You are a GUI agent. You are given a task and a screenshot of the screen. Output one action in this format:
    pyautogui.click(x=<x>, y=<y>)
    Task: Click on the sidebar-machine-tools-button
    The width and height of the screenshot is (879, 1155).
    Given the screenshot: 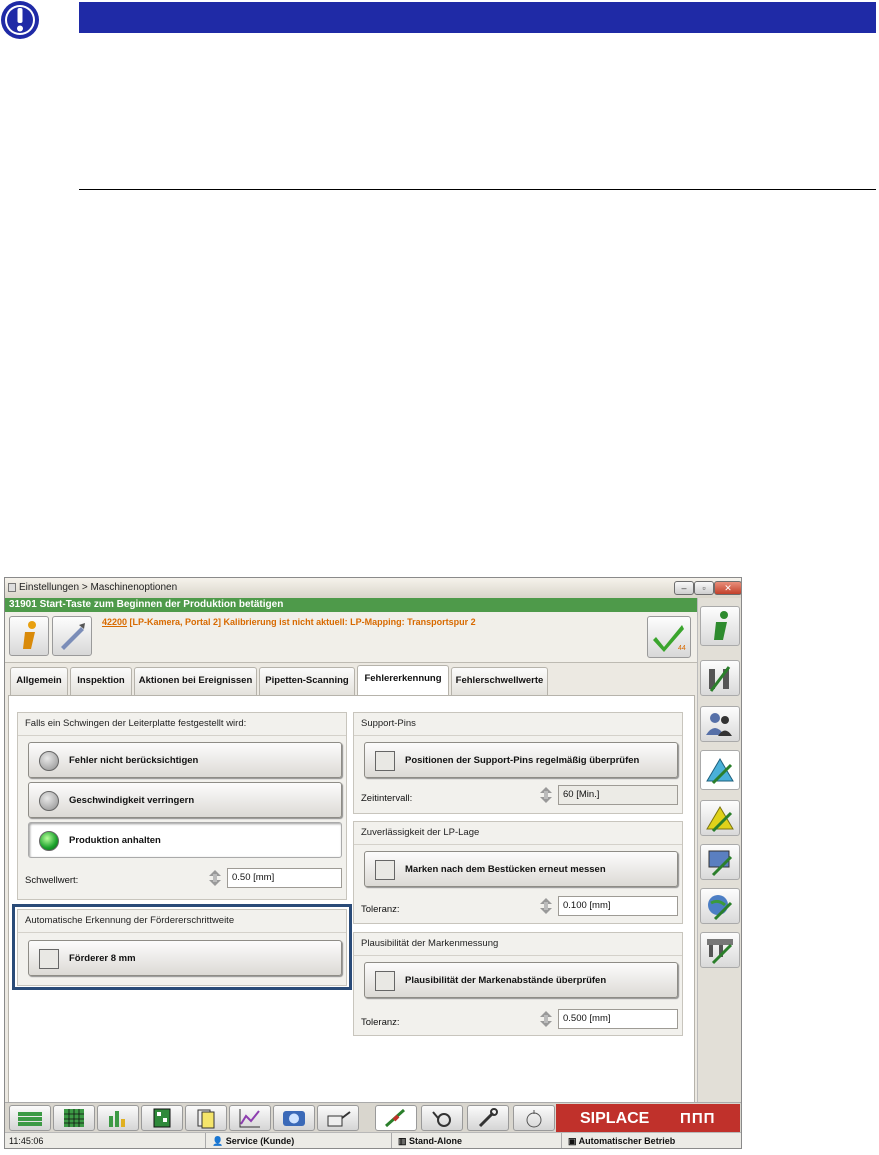 What is the action you would take?
    pyautogui.click(x=720, y=678)
    